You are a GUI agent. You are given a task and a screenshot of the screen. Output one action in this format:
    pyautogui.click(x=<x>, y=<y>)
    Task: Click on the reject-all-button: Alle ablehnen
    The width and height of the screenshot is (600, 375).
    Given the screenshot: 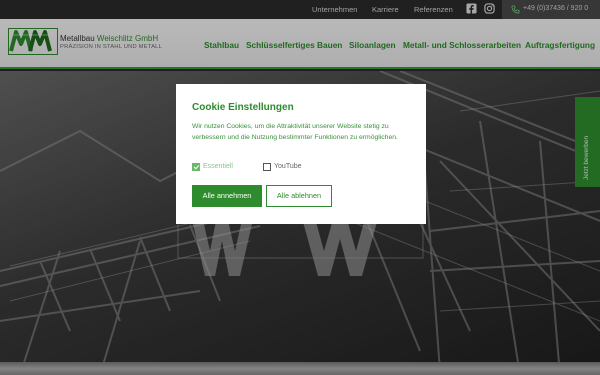 What is the action you would take?
    pyautogui.click(x=299, y=196)
    